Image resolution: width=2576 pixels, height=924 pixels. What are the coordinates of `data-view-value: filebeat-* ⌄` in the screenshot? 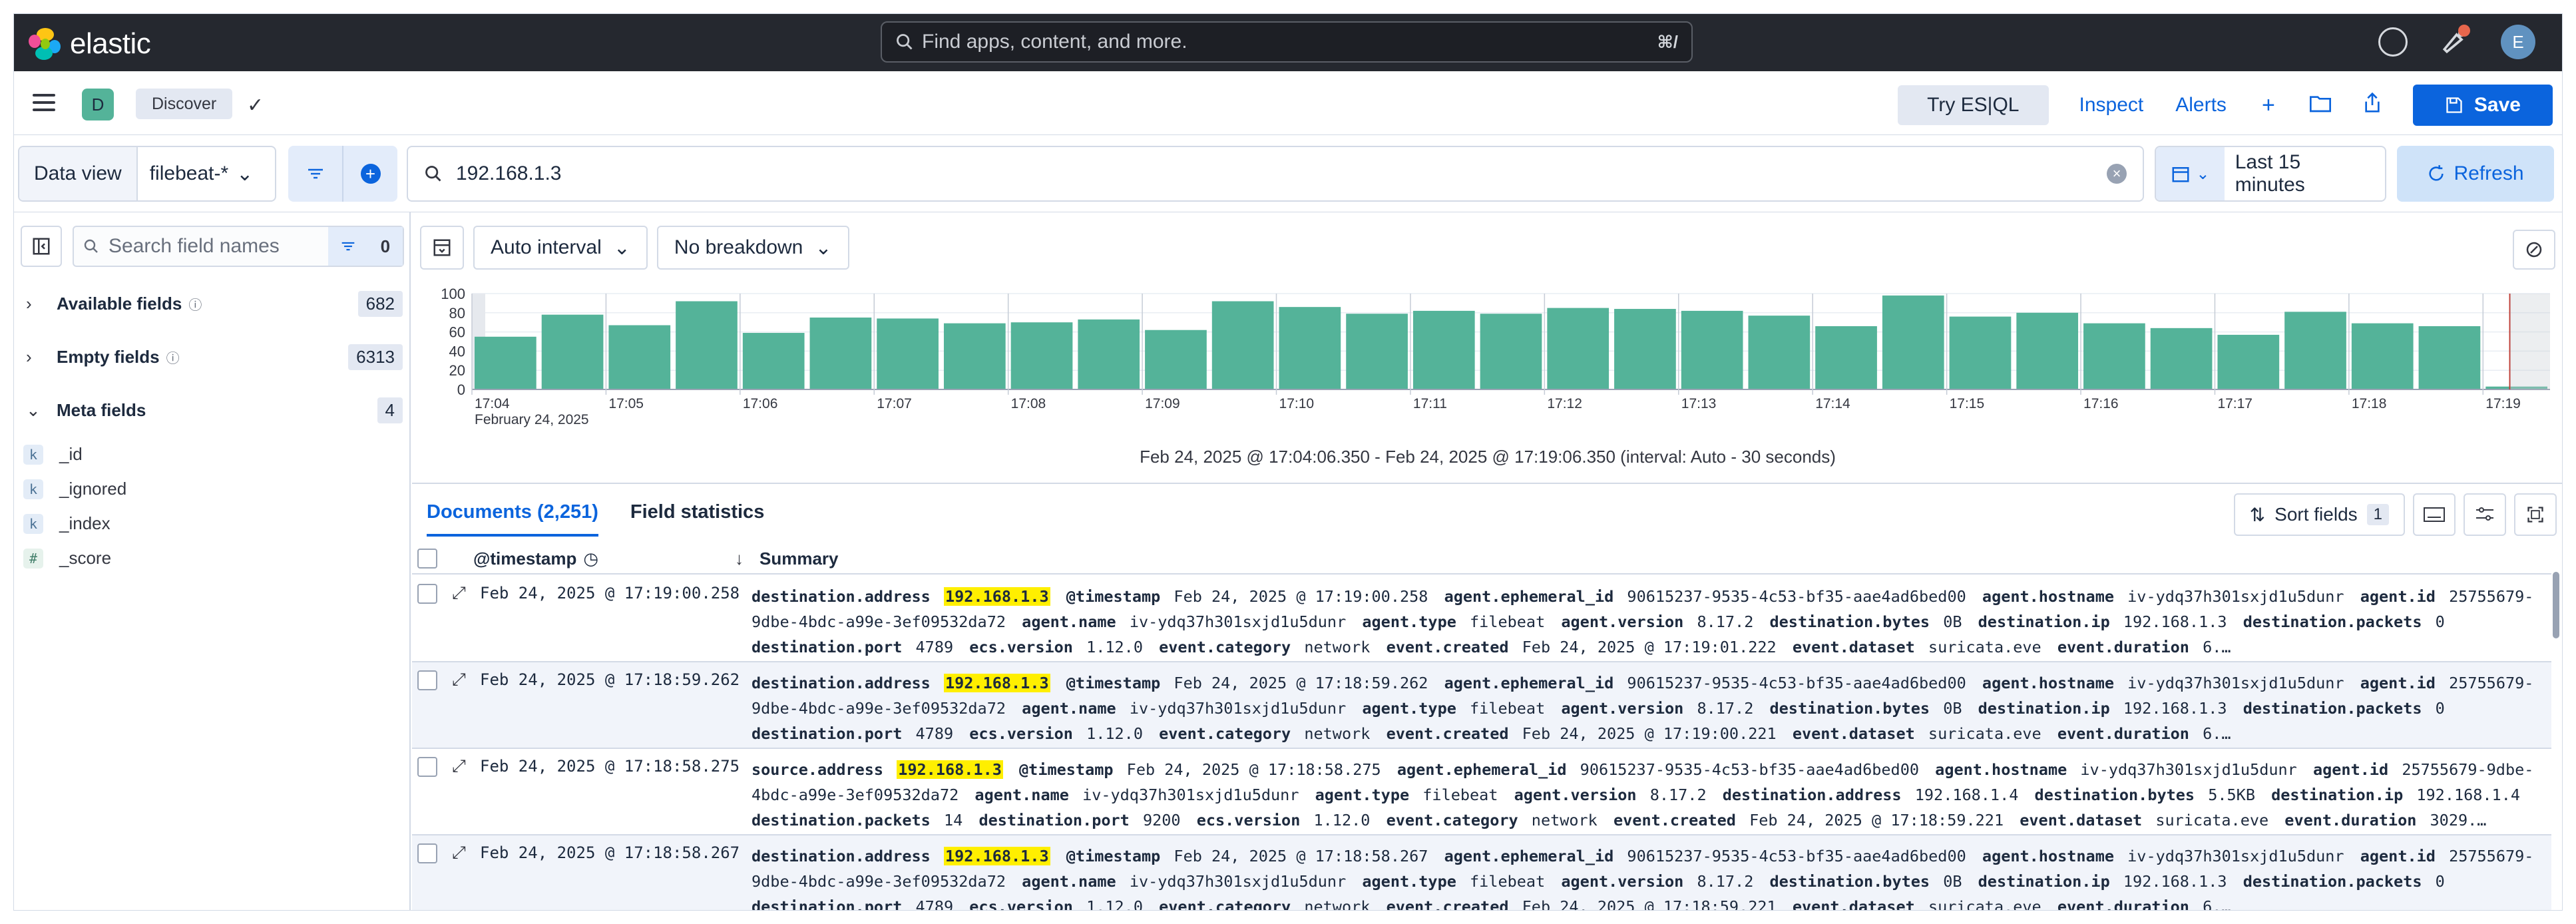 It's located at (202, 174).